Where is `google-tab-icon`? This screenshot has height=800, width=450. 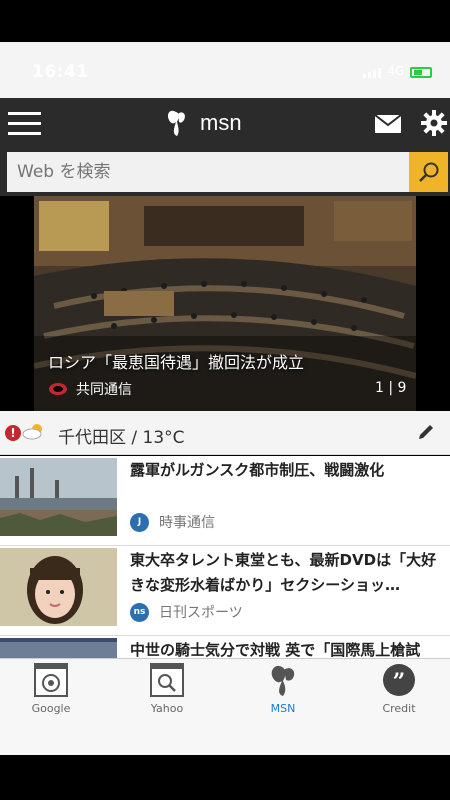 google-tab-icon is located at coordinates (51, 680).